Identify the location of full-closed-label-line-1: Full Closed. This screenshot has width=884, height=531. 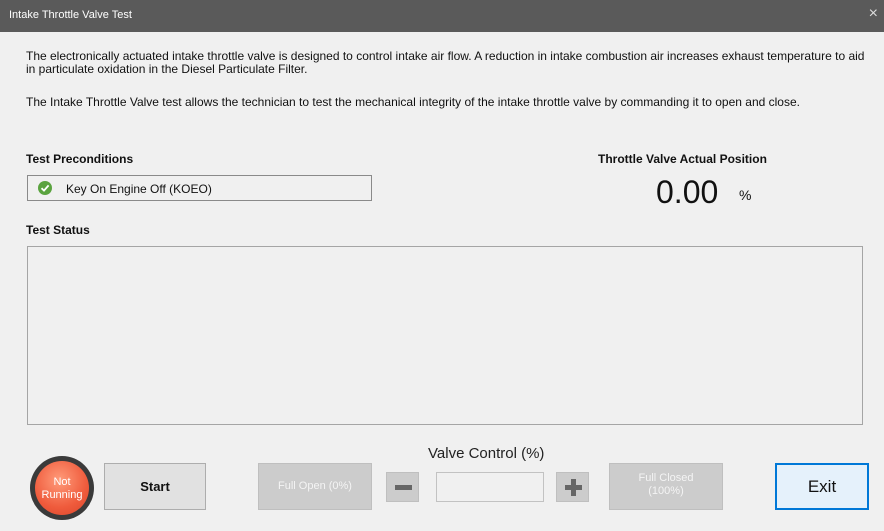
(666, 478).